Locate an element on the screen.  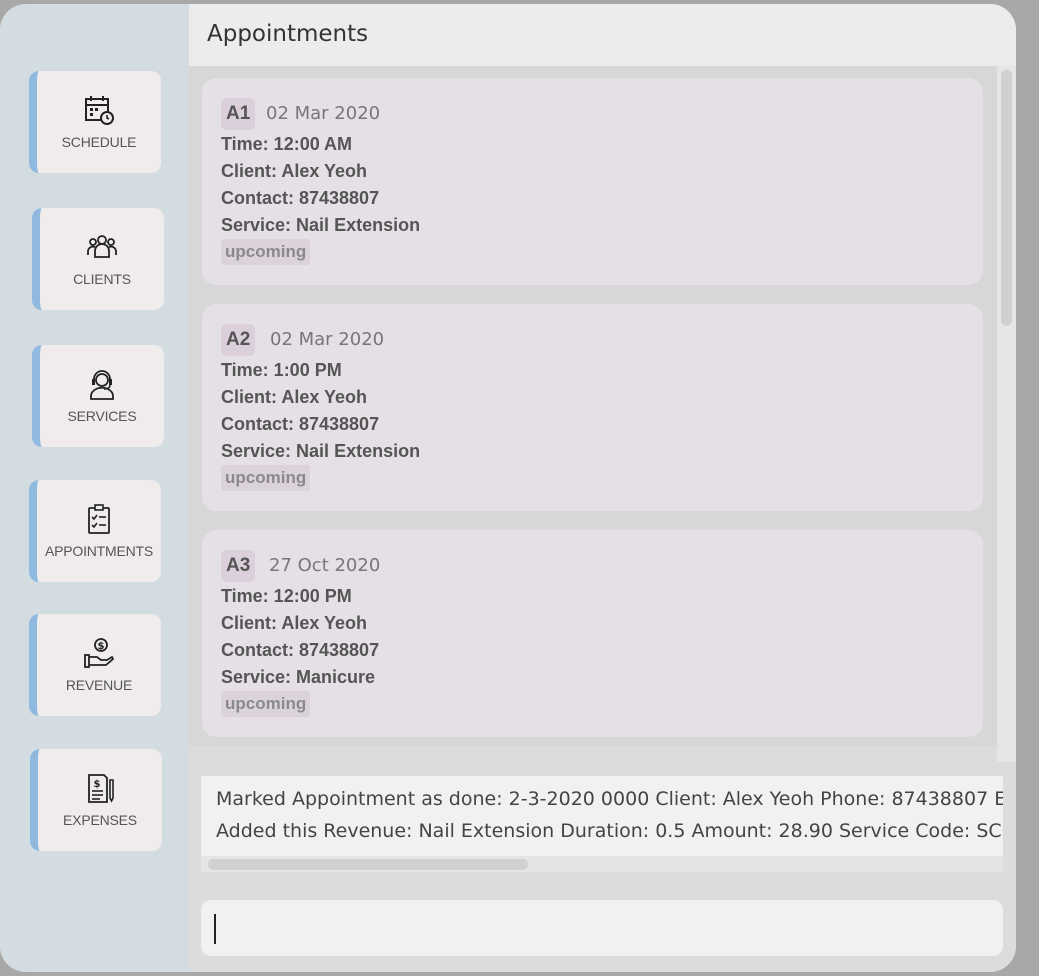
sidebar-item-appointments: APPOINTMENTS is located at coordinates (95, 531).